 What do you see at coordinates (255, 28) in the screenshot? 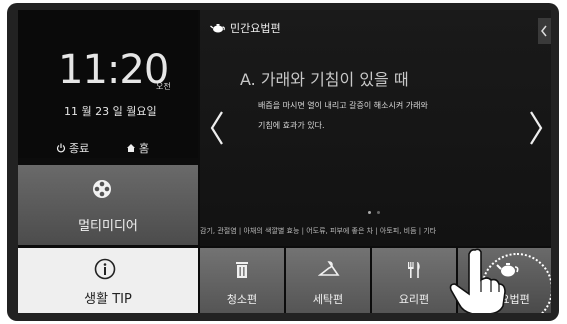
I see `section-title: 민간요법편` at bounding box center [255, 28].